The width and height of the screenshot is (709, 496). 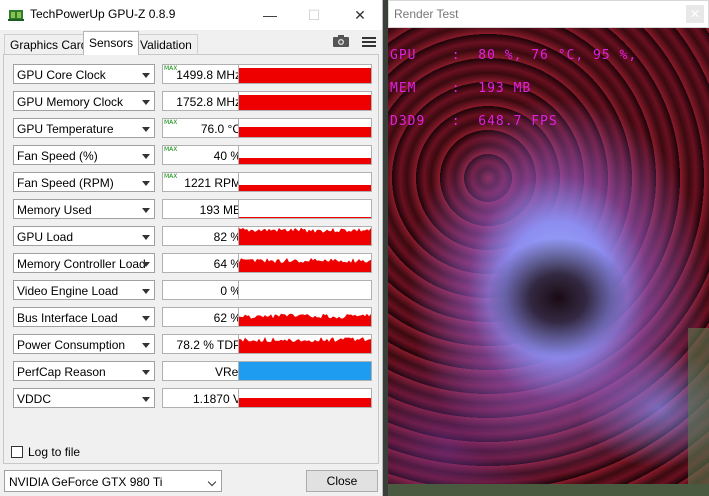 I want to click on sensor-row: Video Engine Load 0 %, so click(x=193, y=290).